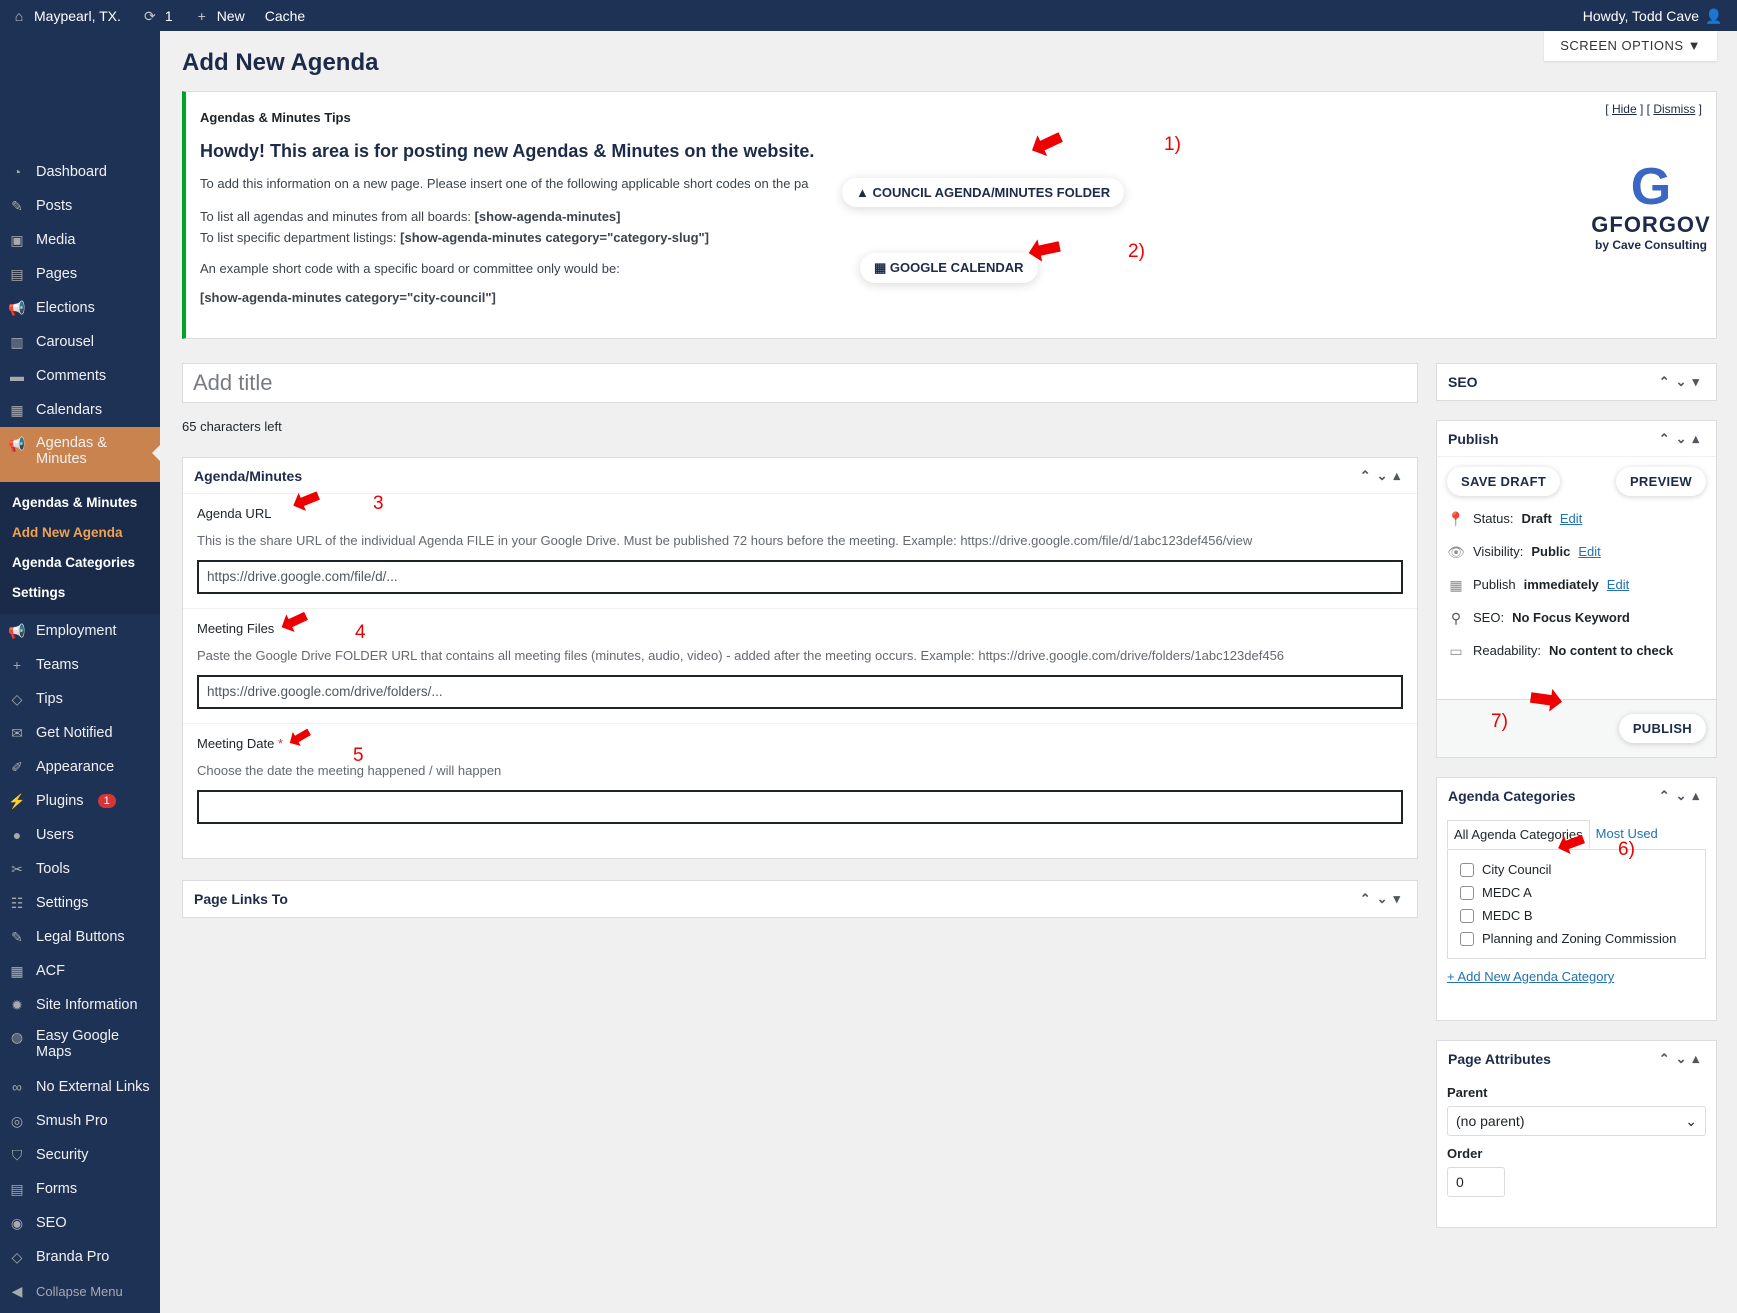 The height and width of the screenshot is (1313, 1737). I want to click on sidebar-item-carousel: ▥ Carousel, so click(80, 342).